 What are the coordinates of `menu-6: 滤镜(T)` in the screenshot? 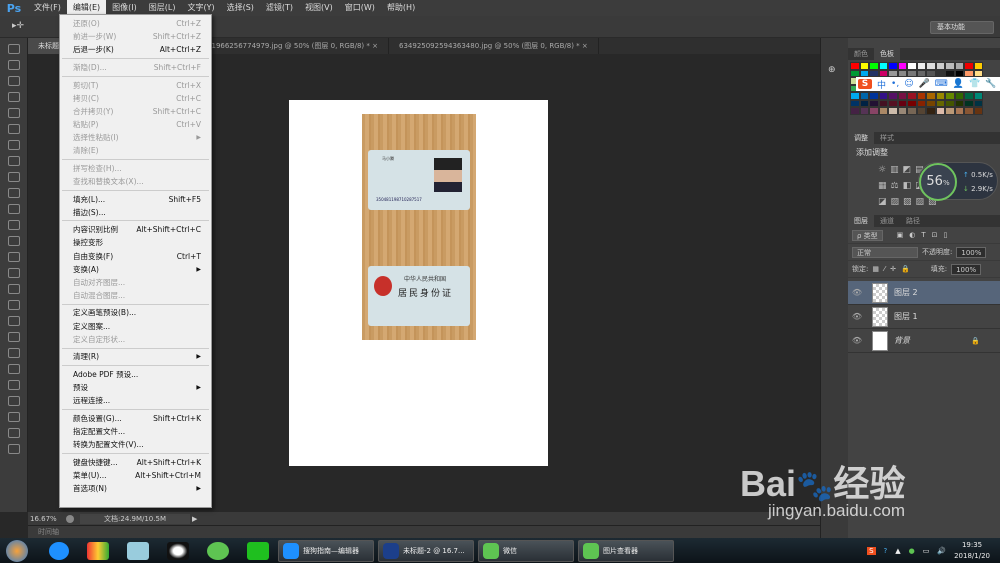 It's located at (279, 8).